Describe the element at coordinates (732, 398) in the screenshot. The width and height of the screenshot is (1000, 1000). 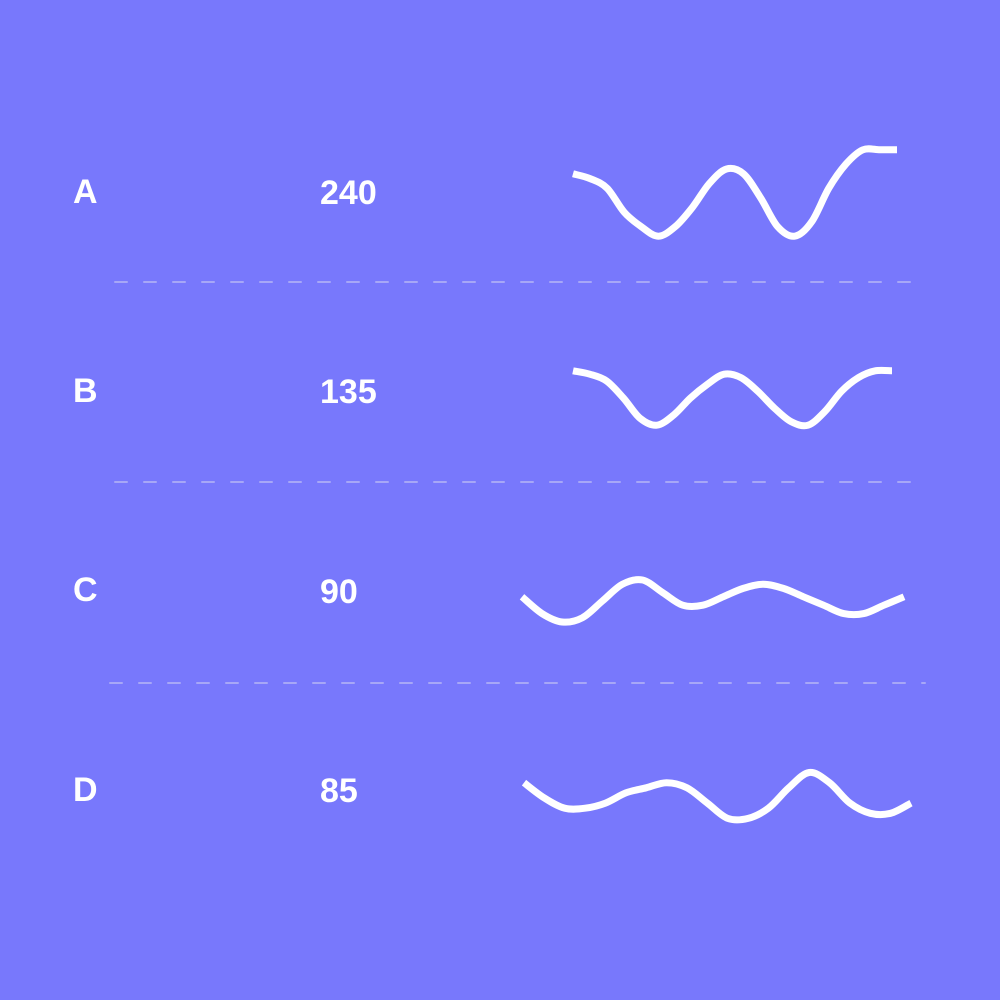
I see `sparkline-b` at that location.